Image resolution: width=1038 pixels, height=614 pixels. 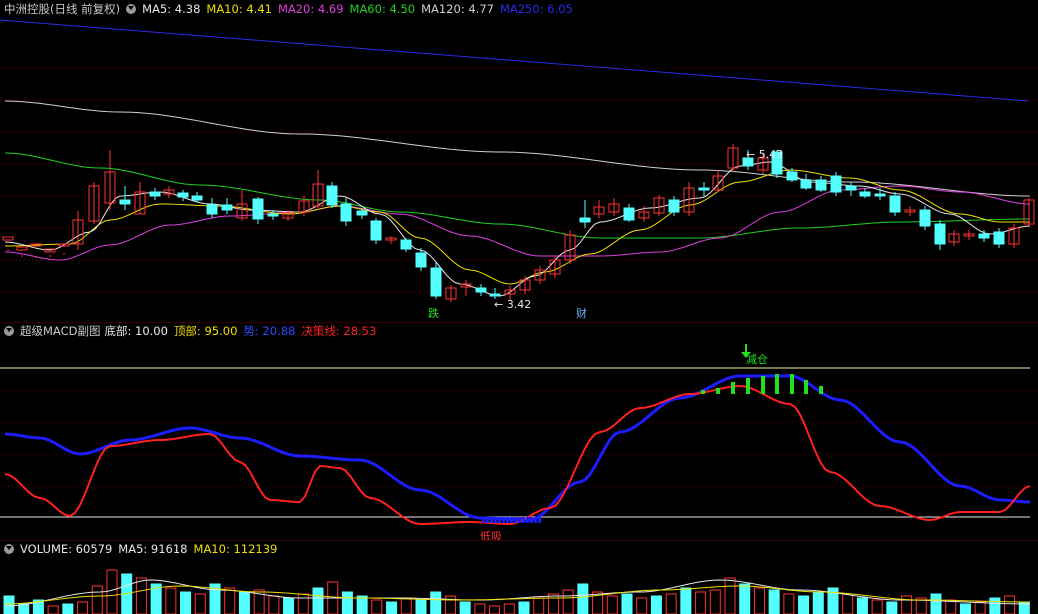 What do you see at coordinates (581, 313) in the screenshot?
I see `marker-finance: 财` at bounding box center [581, 313].